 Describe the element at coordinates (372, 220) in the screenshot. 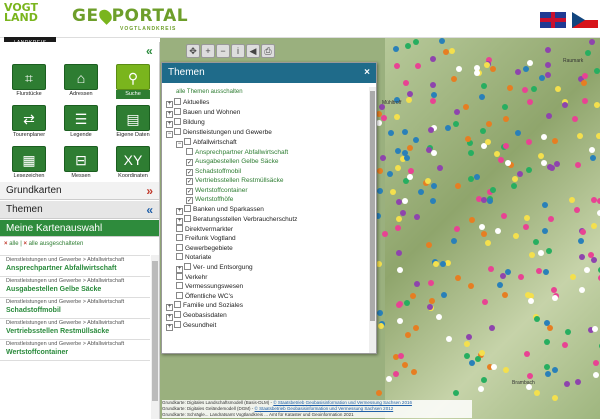

I see `themes-scrollbar` at that location.